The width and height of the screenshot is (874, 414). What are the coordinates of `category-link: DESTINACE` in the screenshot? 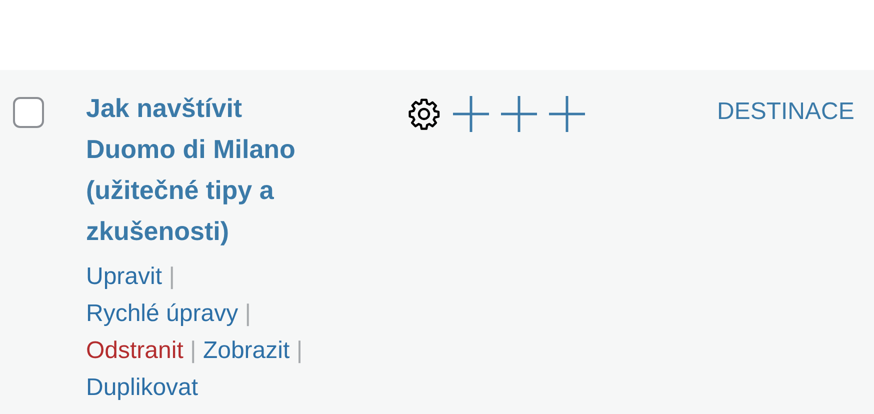 It's located at (785, 112).